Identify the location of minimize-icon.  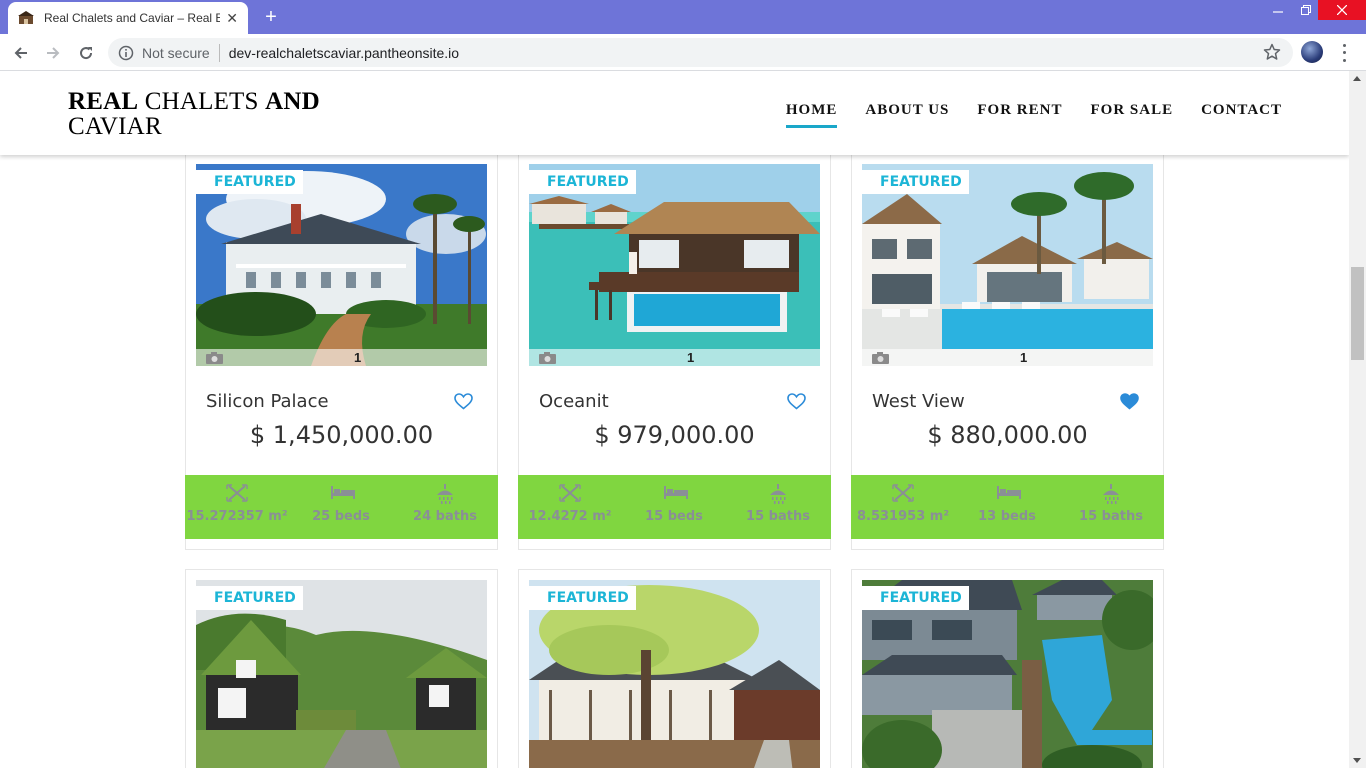
(1278, 12).